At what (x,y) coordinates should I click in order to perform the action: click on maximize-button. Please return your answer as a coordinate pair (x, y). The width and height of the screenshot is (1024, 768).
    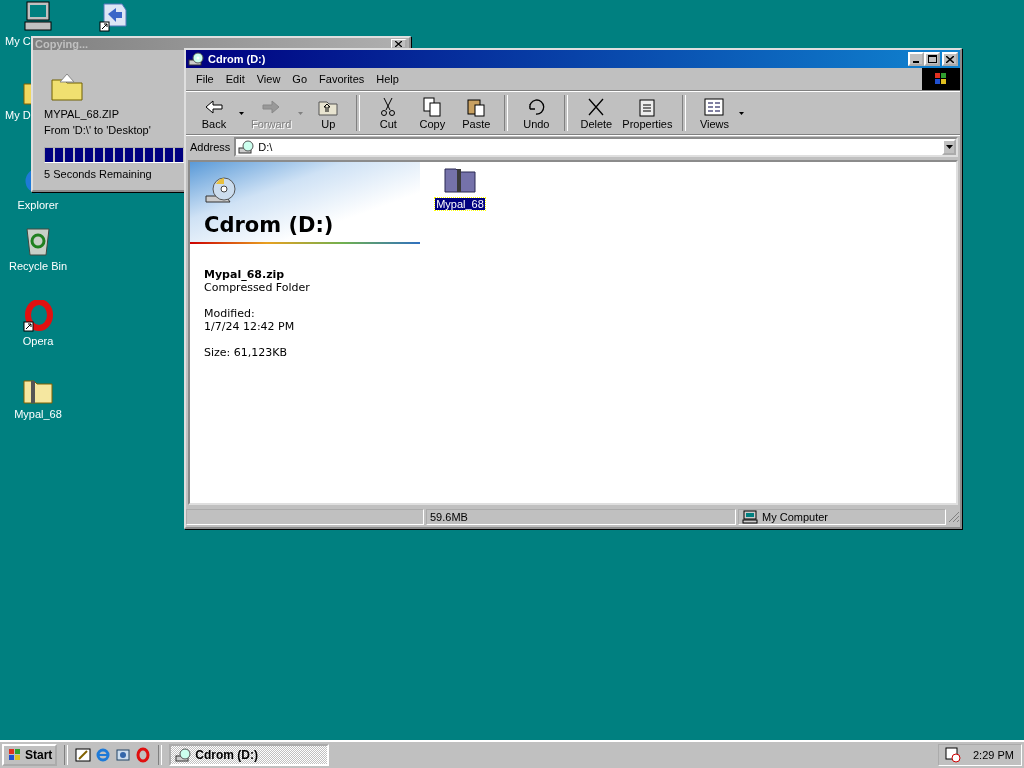
    Looking at the image, I should click on (932, 59).